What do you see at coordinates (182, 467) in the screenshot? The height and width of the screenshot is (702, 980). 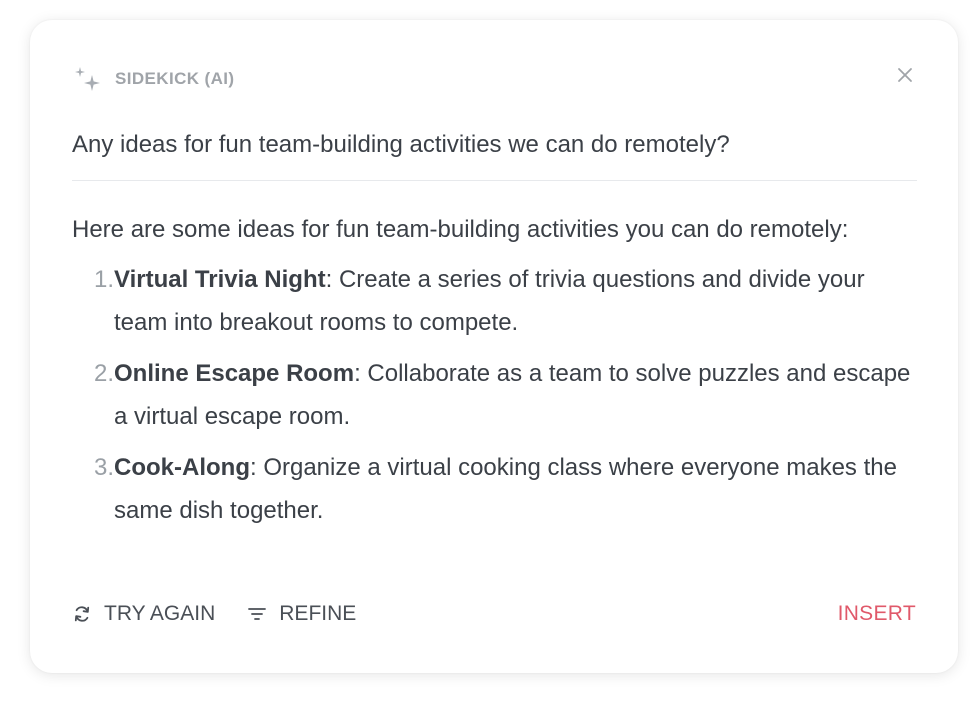 I see `list-item-title: Cook-Along` at bounding box center [182, 467].